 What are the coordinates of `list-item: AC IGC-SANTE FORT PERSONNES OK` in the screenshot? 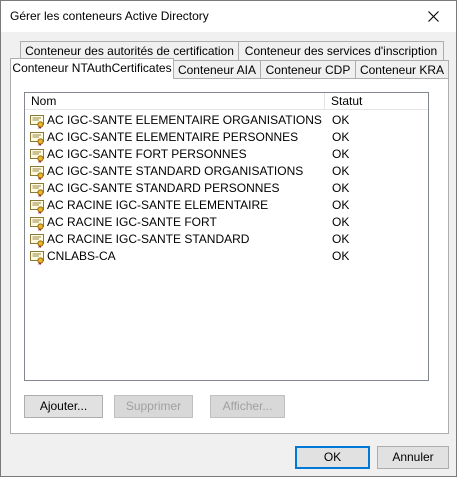 It's located at (226, 154).